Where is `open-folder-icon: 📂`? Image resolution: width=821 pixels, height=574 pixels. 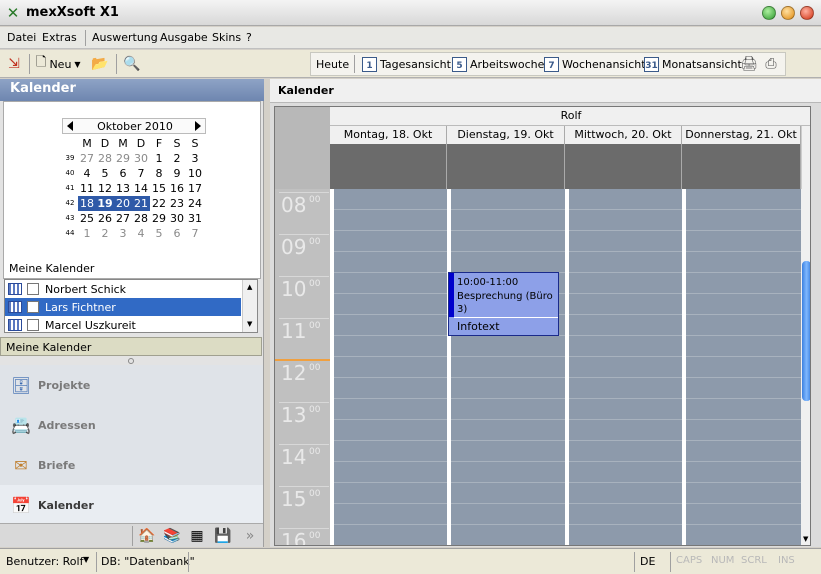 open-folder-icon: 📂 is located at coordinates (100, 64).